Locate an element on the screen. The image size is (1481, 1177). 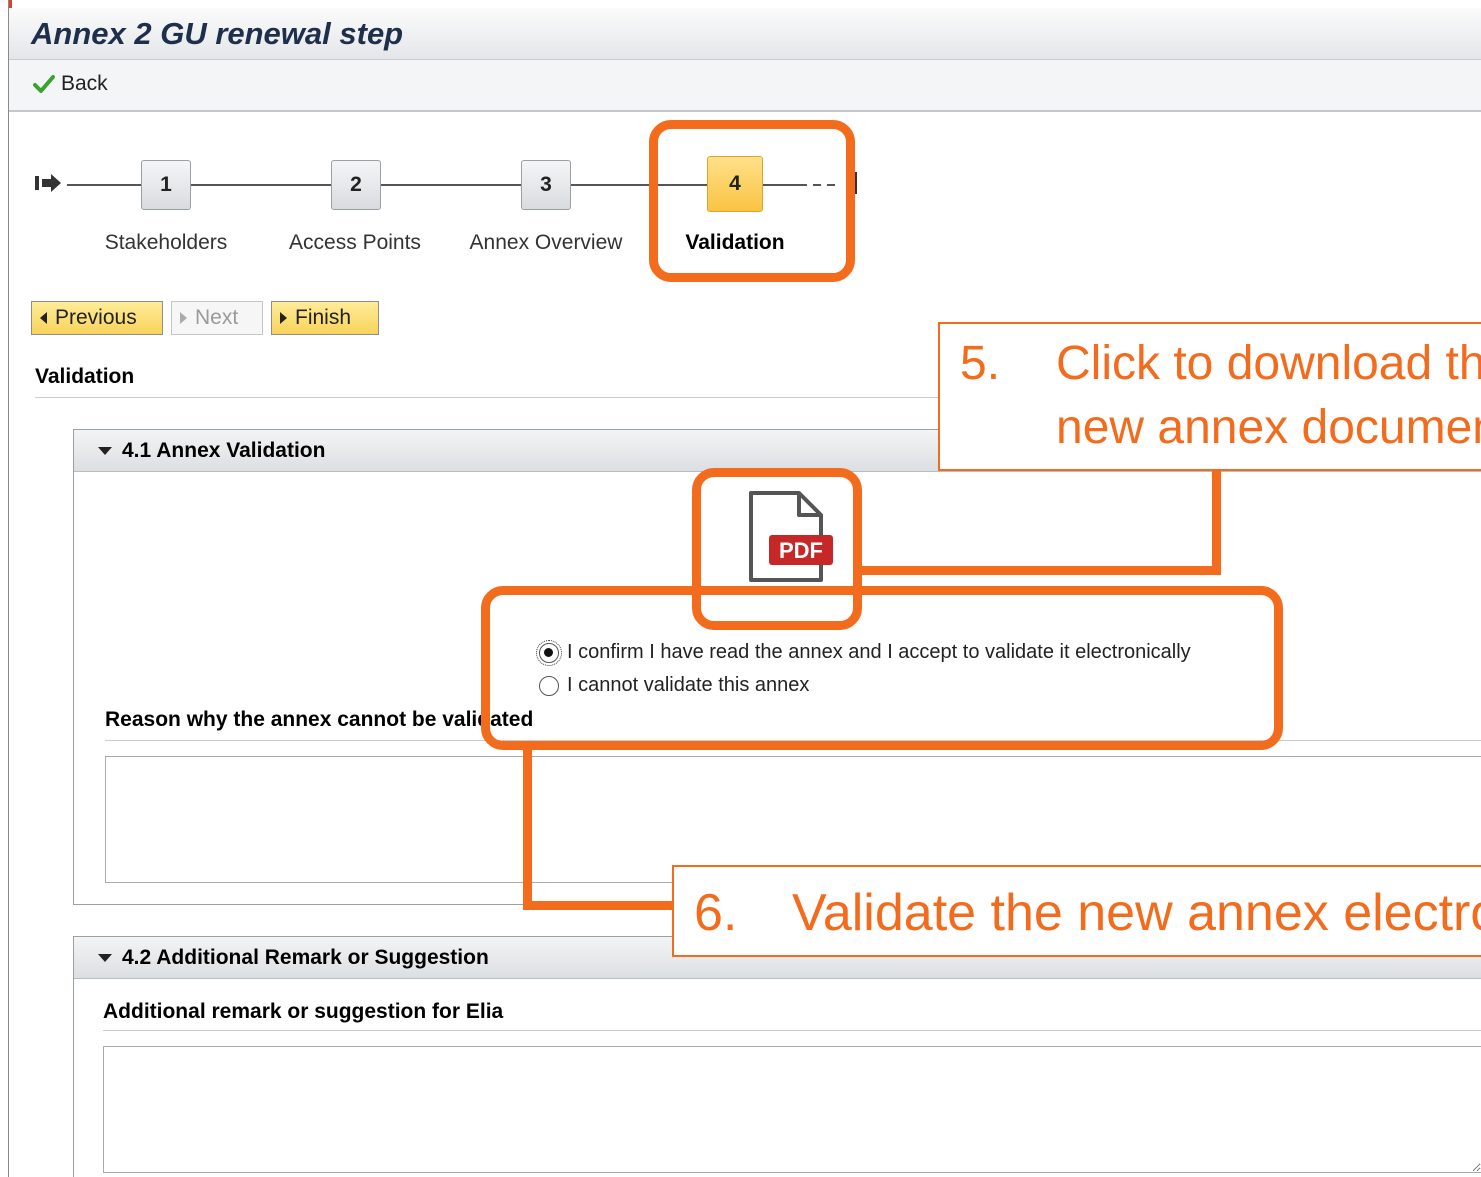
reason-textarea is located at coordinates (793, 819).